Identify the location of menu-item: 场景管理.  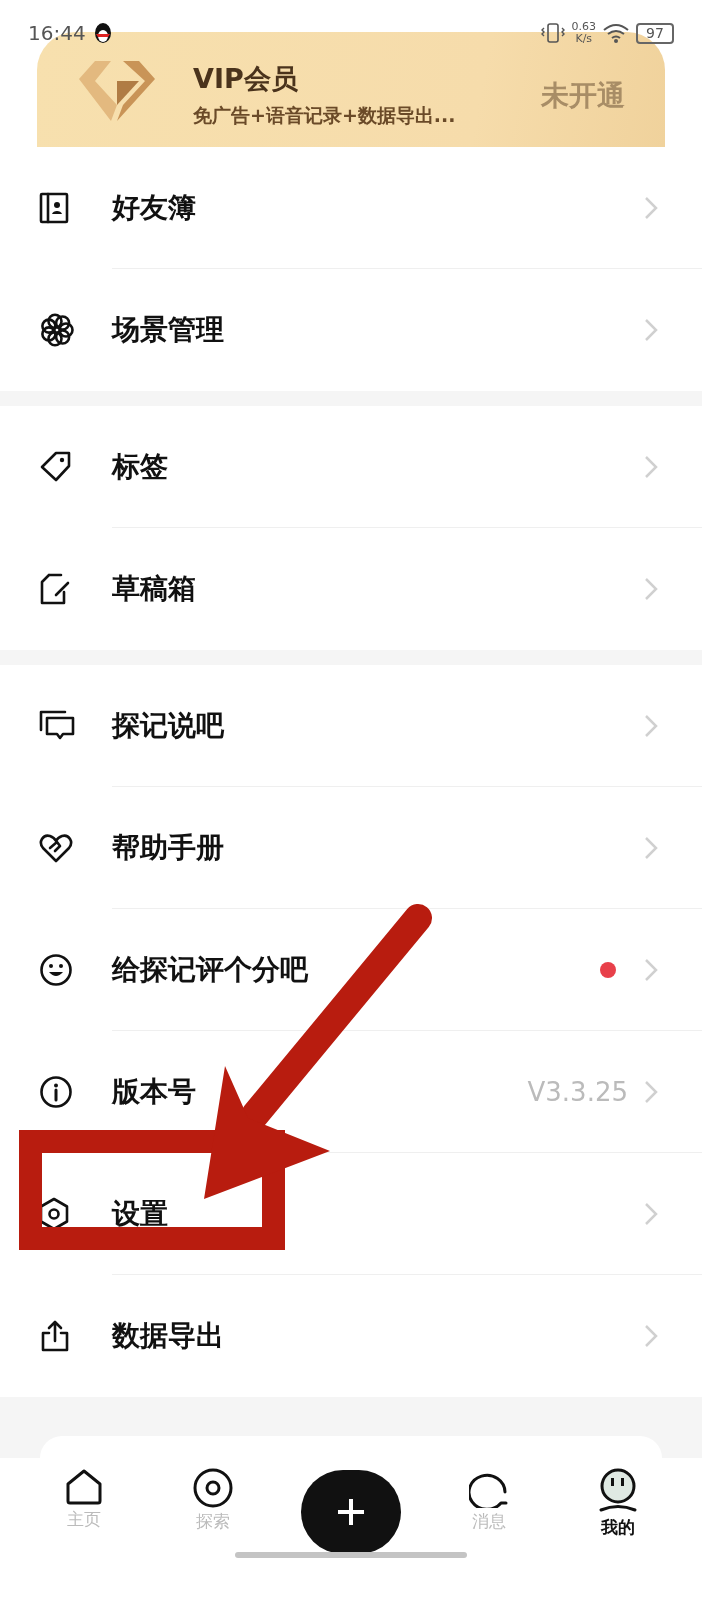
(351, 330).